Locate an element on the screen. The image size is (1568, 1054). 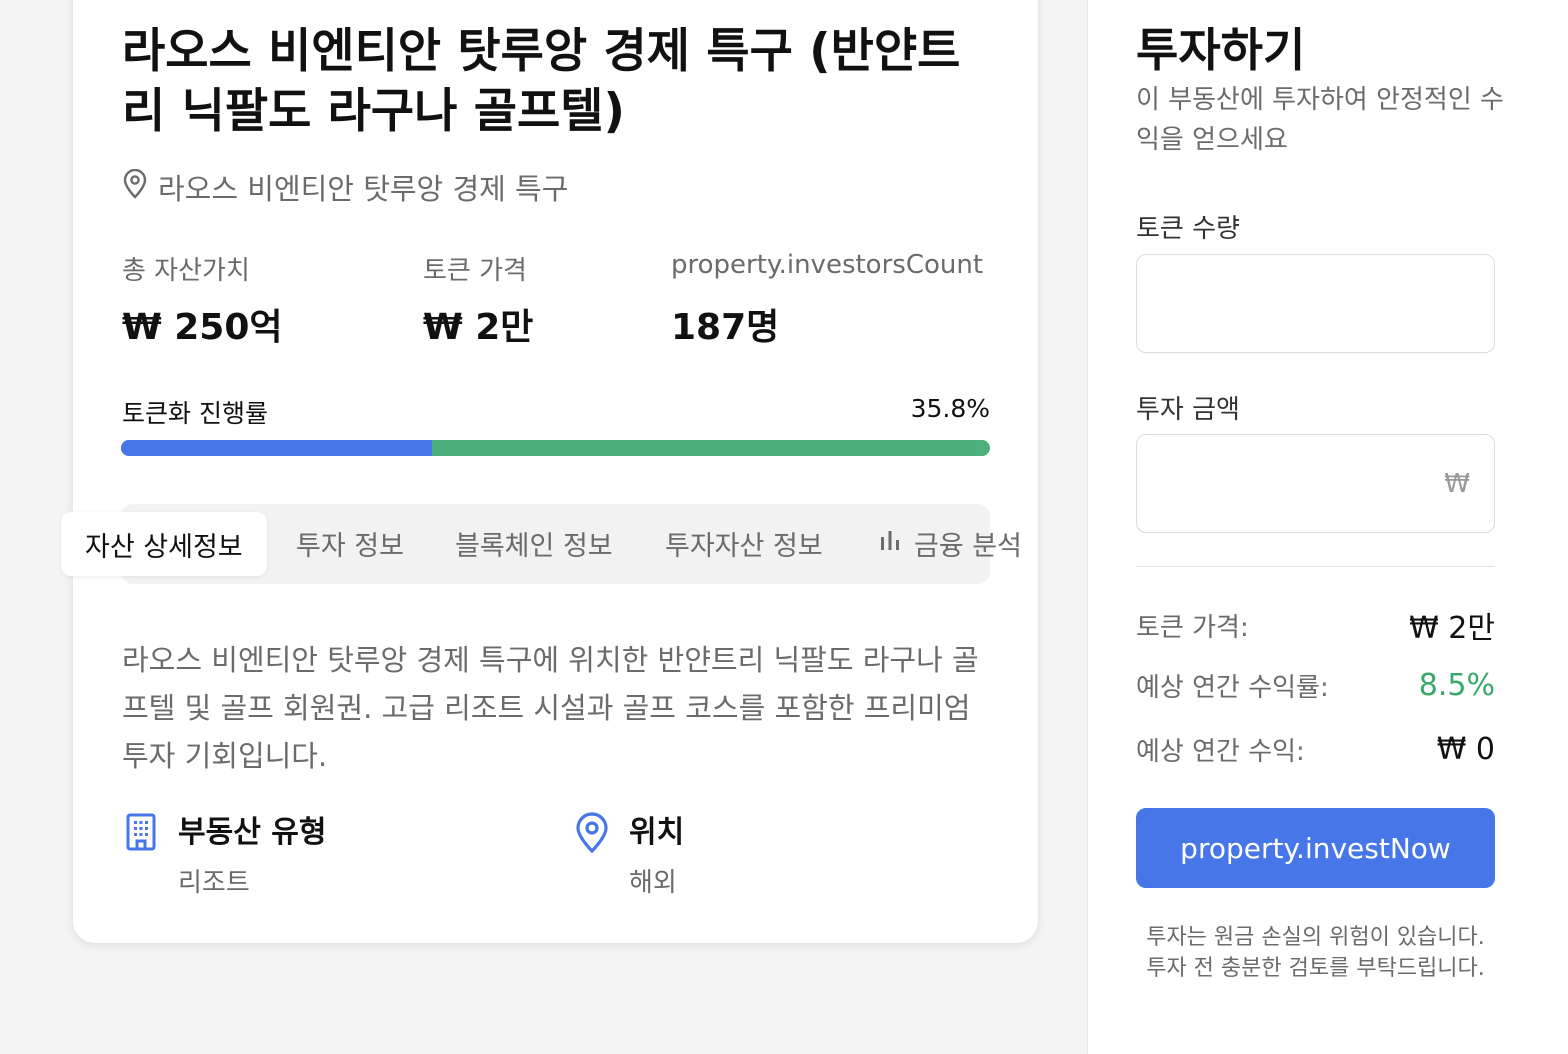
progress-fill is located at coordinates (277, 448).